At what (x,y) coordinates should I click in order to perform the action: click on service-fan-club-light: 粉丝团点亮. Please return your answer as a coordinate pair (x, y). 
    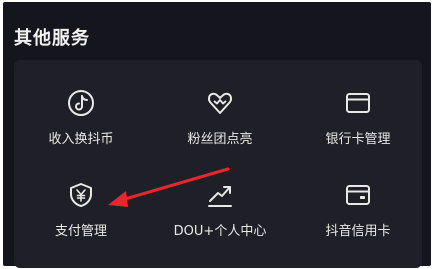
    Looking at the image, I should click on (220, 128).